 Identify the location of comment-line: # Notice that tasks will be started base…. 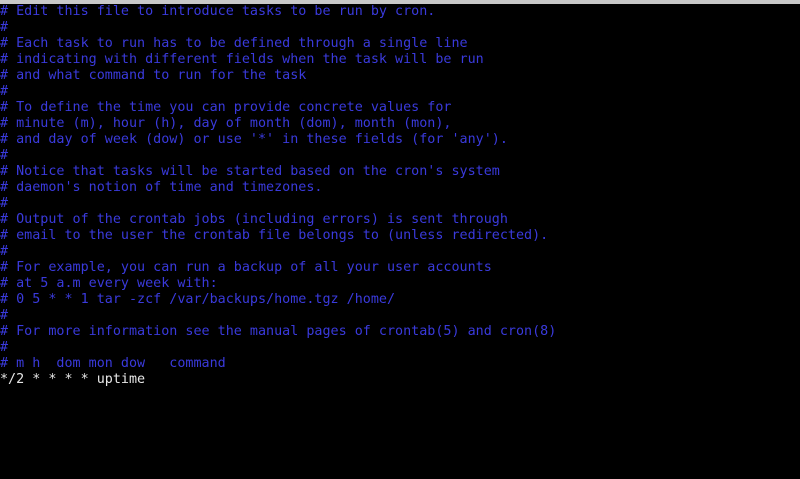
(250, 171).